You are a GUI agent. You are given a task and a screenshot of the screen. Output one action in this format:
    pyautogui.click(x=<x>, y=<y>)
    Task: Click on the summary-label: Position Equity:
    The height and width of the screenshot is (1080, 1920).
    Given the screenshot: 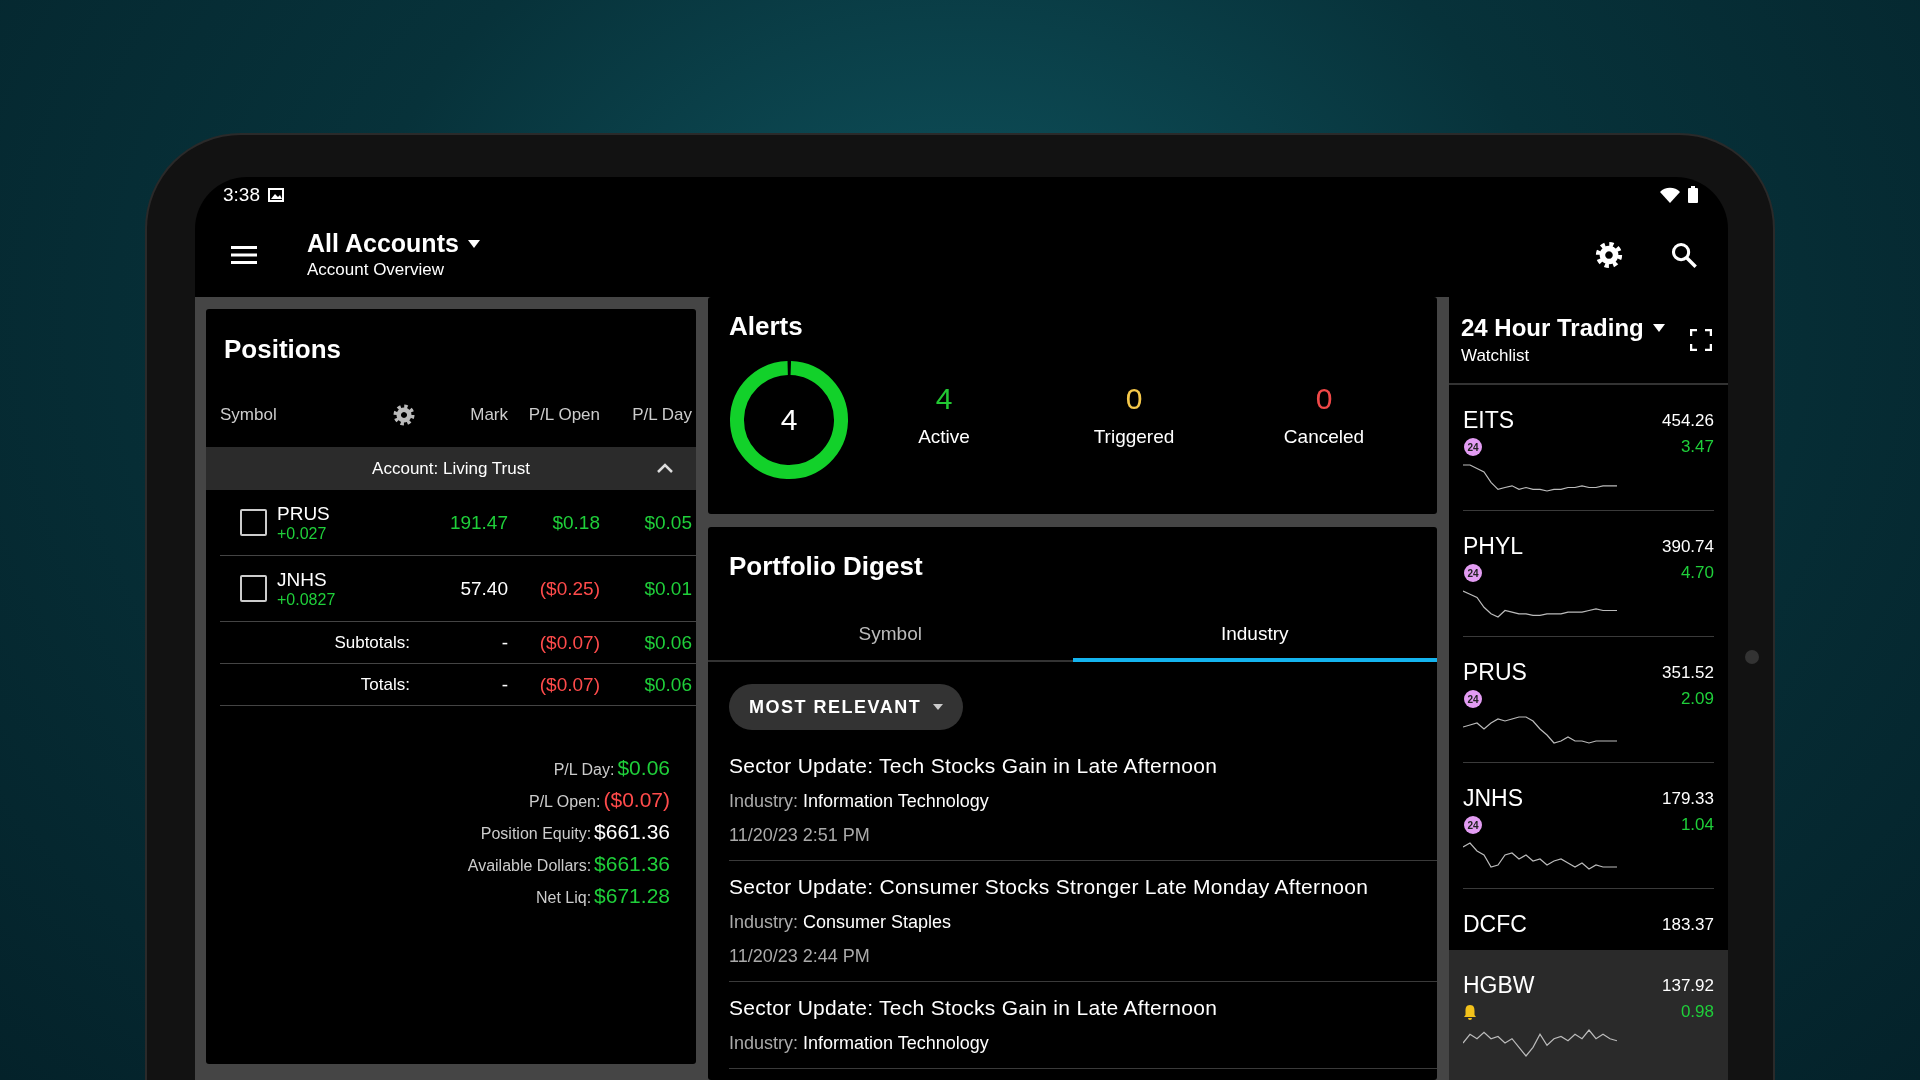 What is the action you would take?
    pyautogui.click(x=536, y=834)
    